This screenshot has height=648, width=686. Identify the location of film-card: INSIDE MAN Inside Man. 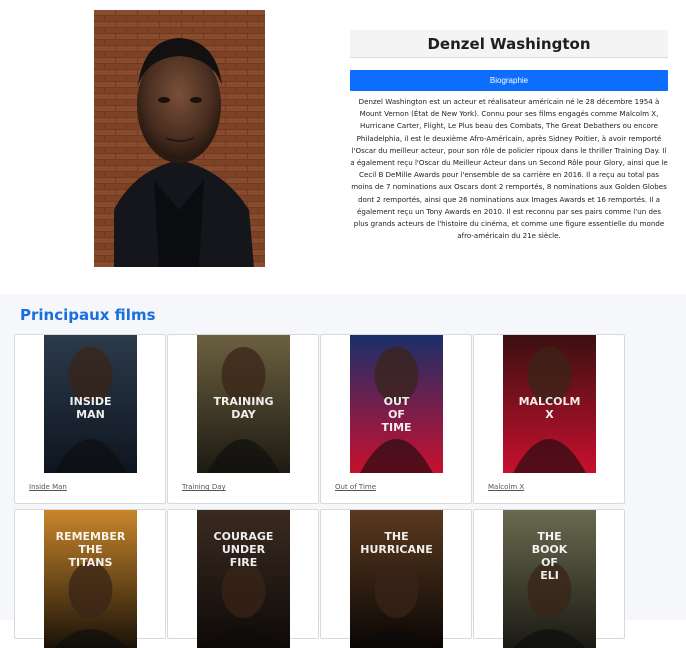
(90, 419).